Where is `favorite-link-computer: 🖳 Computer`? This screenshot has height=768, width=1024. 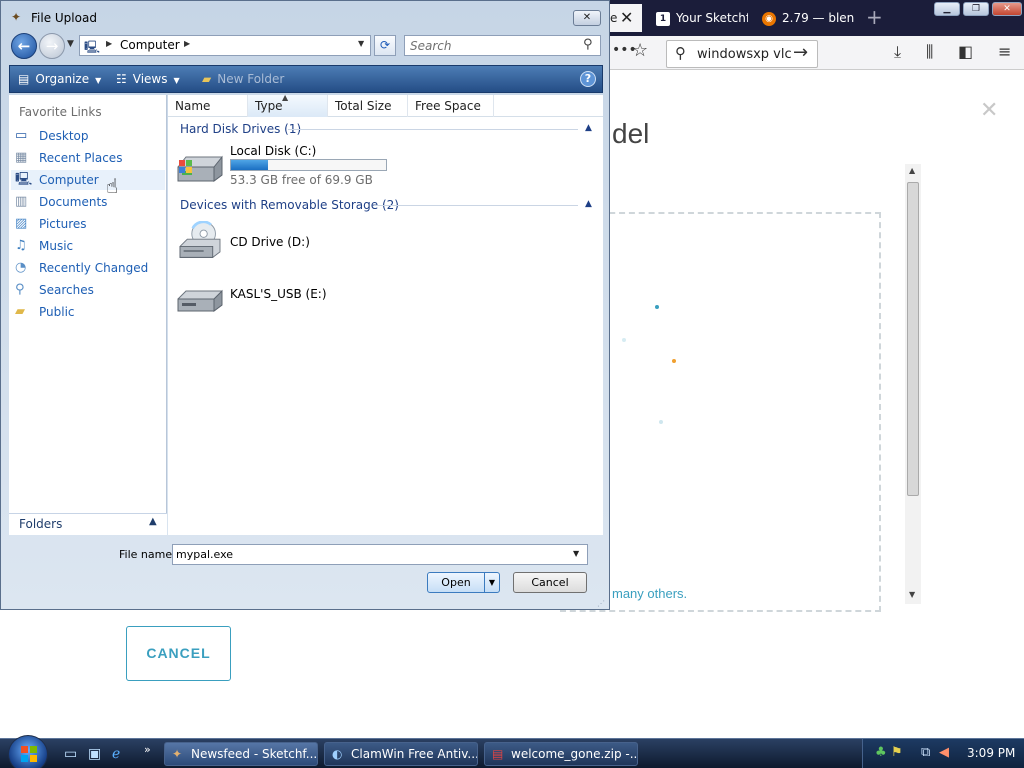
favorite-link-computer: 🖳 Computer is located at coordinates (88, 180).